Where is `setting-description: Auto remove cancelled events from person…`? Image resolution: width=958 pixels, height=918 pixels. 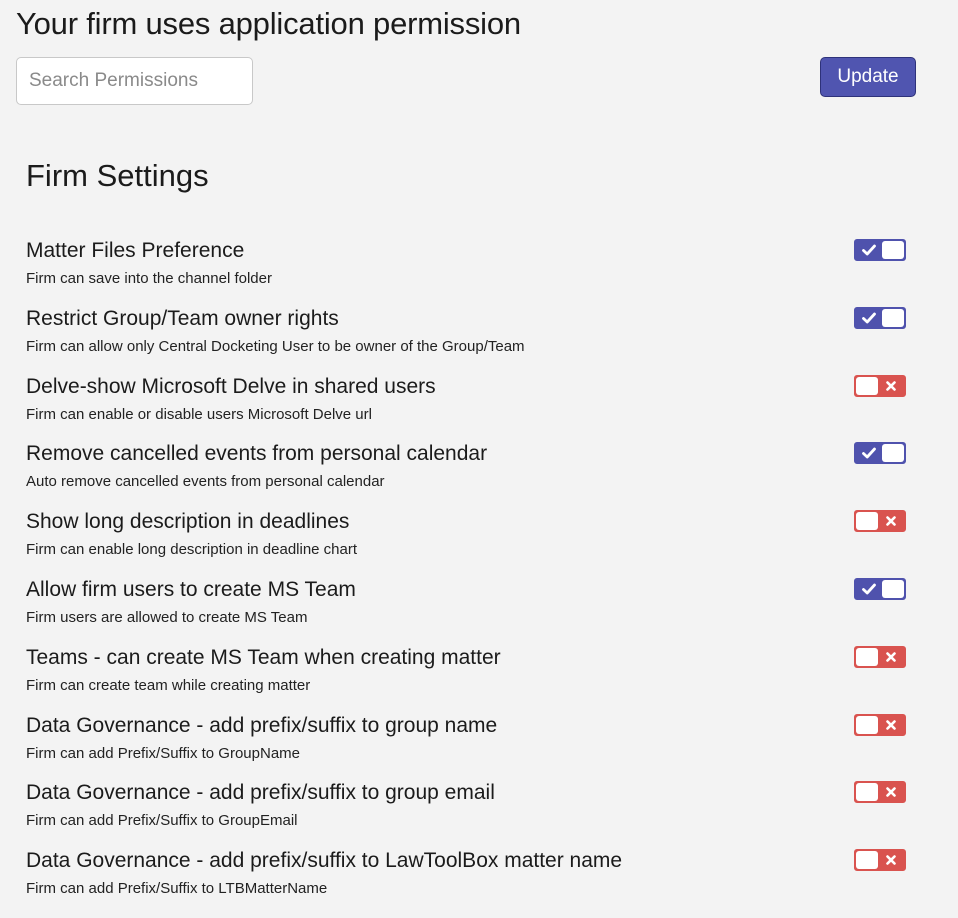 setting-description: Auto remove cancelled events from person… is located at coordinates (205, 482).